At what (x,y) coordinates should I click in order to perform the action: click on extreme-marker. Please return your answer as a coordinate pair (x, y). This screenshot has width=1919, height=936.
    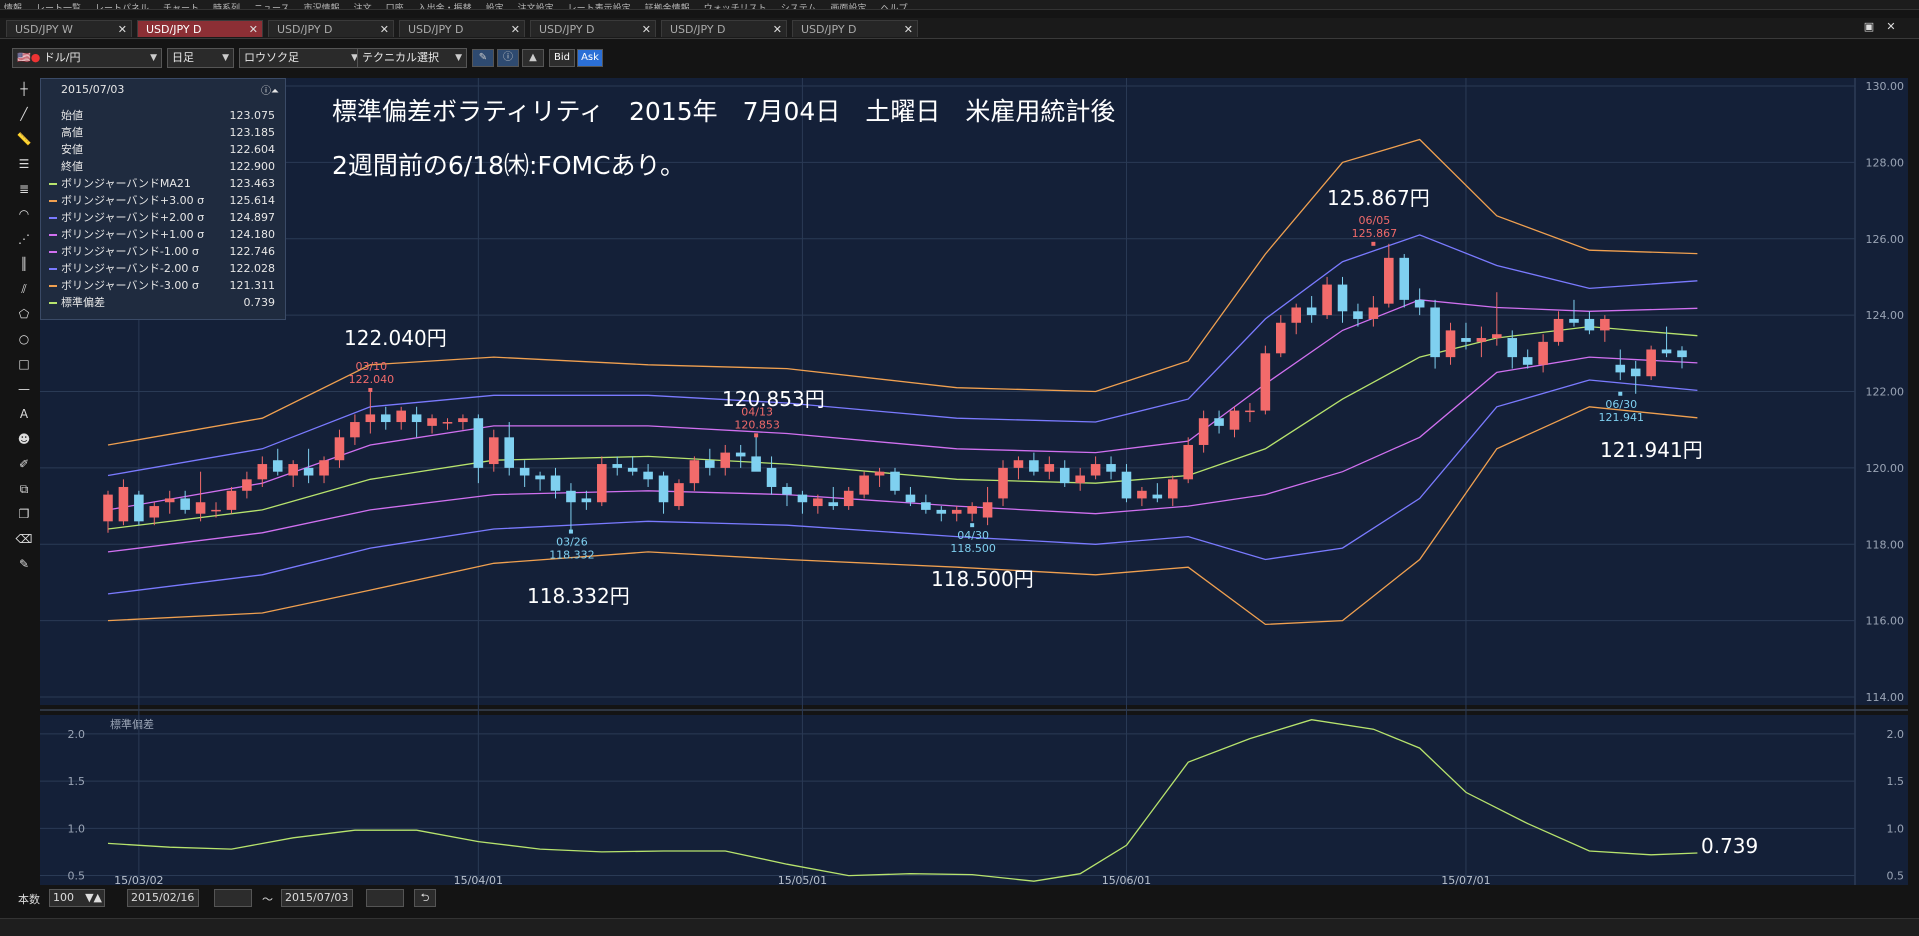
    Looking at the image, I should click on (370, 389).